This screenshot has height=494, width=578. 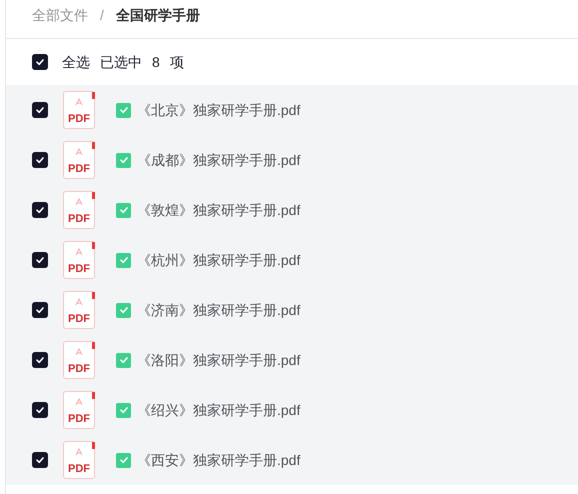 I want to click on breadcrumb-item: 全国研学手册, so click(x=158, y=15).